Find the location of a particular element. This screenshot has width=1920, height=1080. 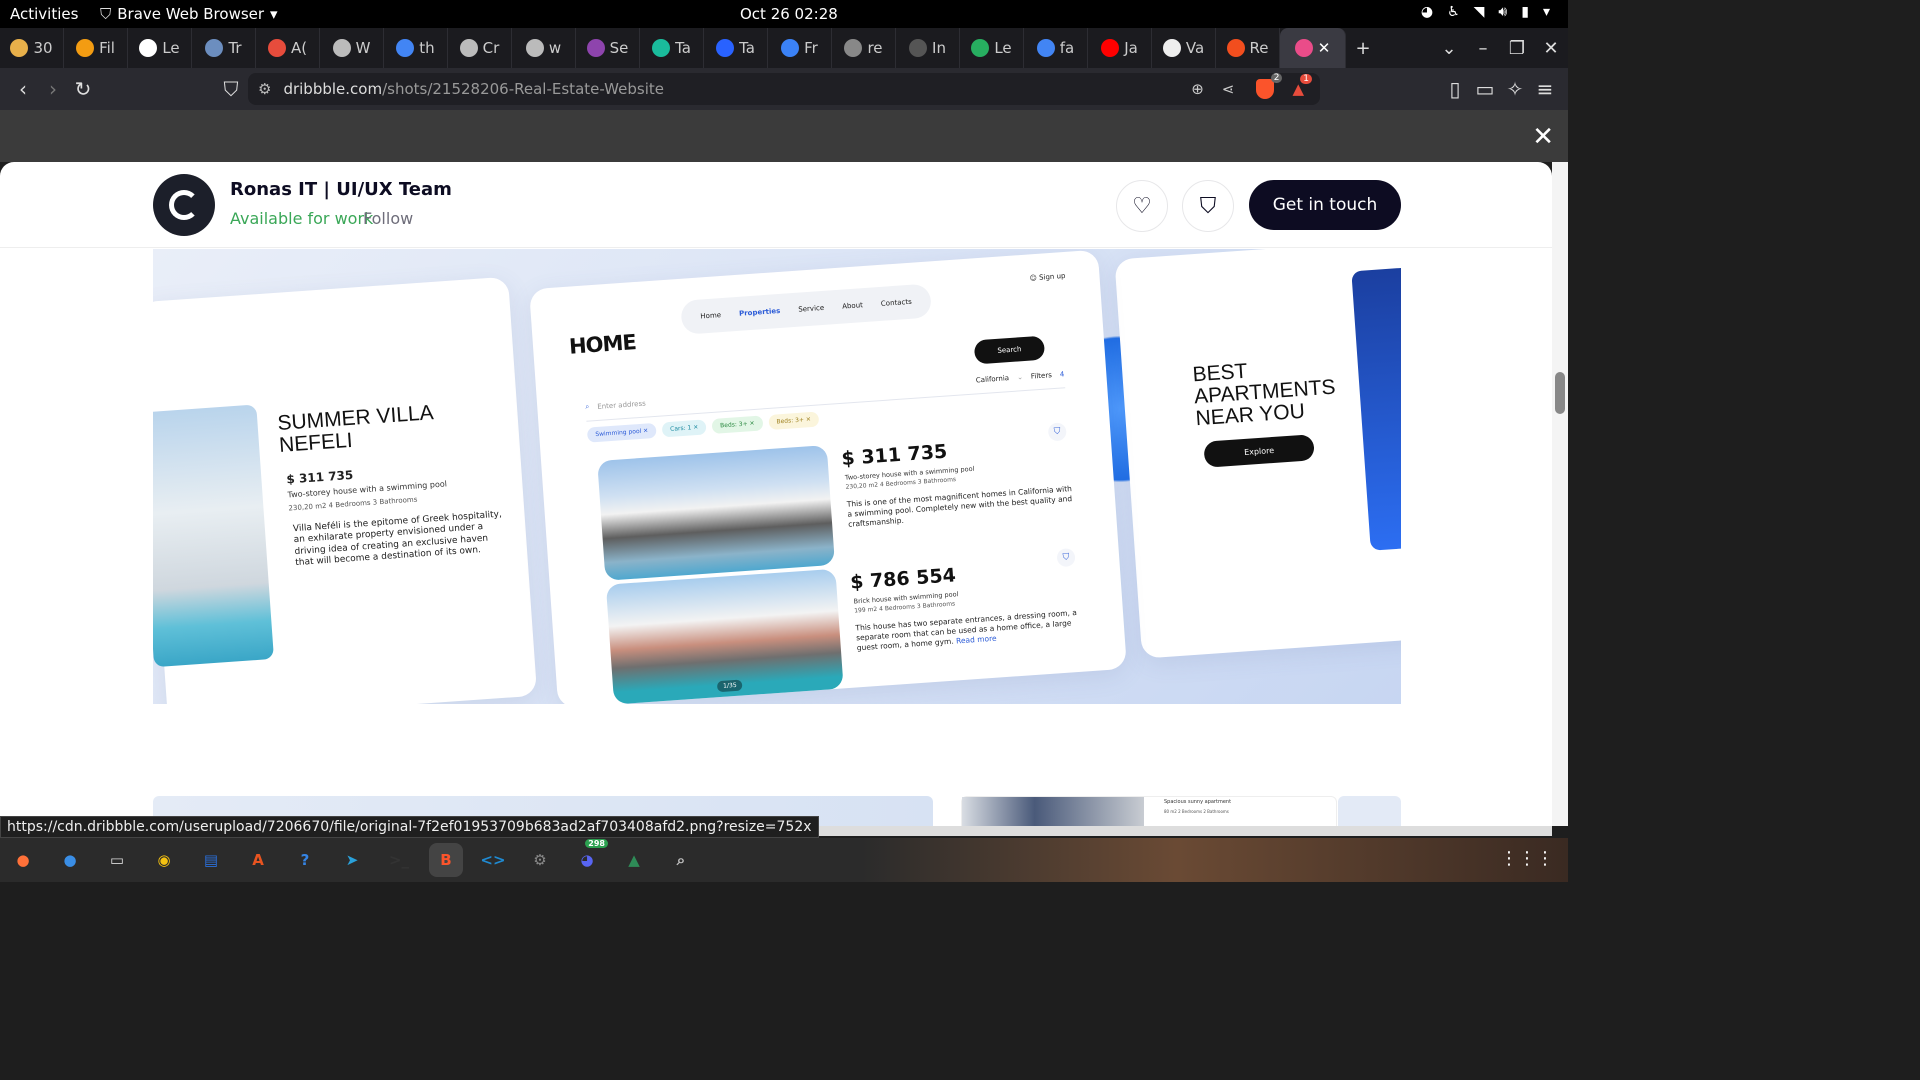

settings-icon: ⚙ is located at coordinates (540, 860).